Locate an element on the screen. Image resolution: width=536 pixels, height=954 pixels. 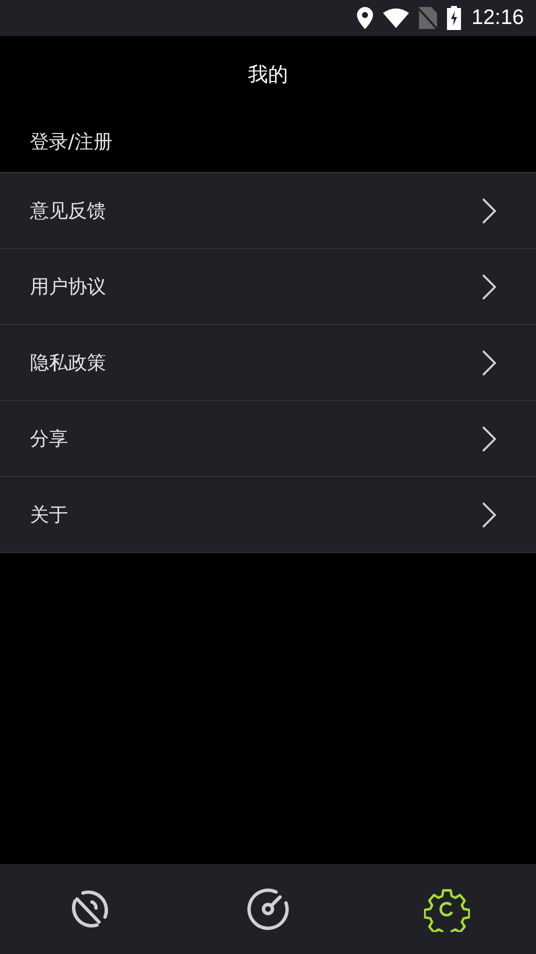
gauge-icon is located at coordinates (268, 909).